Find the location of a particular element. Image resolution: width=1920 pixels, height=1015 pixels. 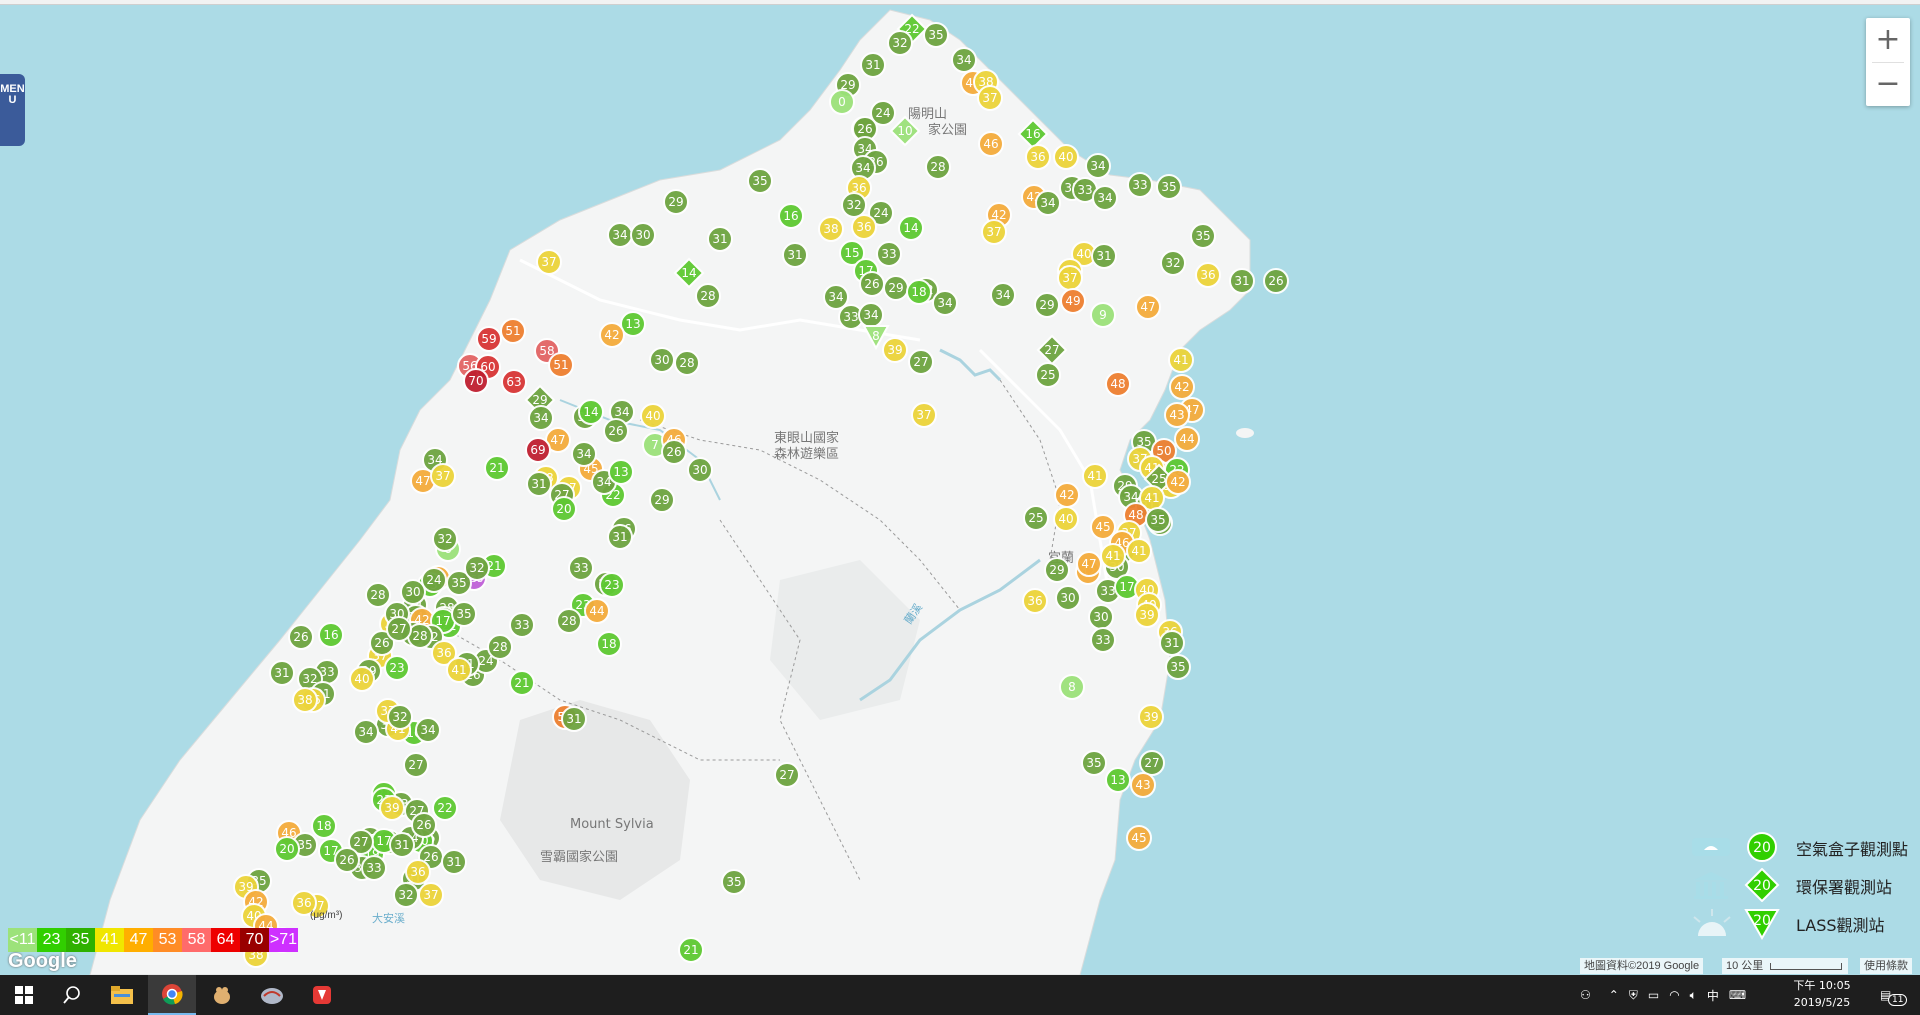

zoom-out-button: − is located at coordinates (1888, 84).